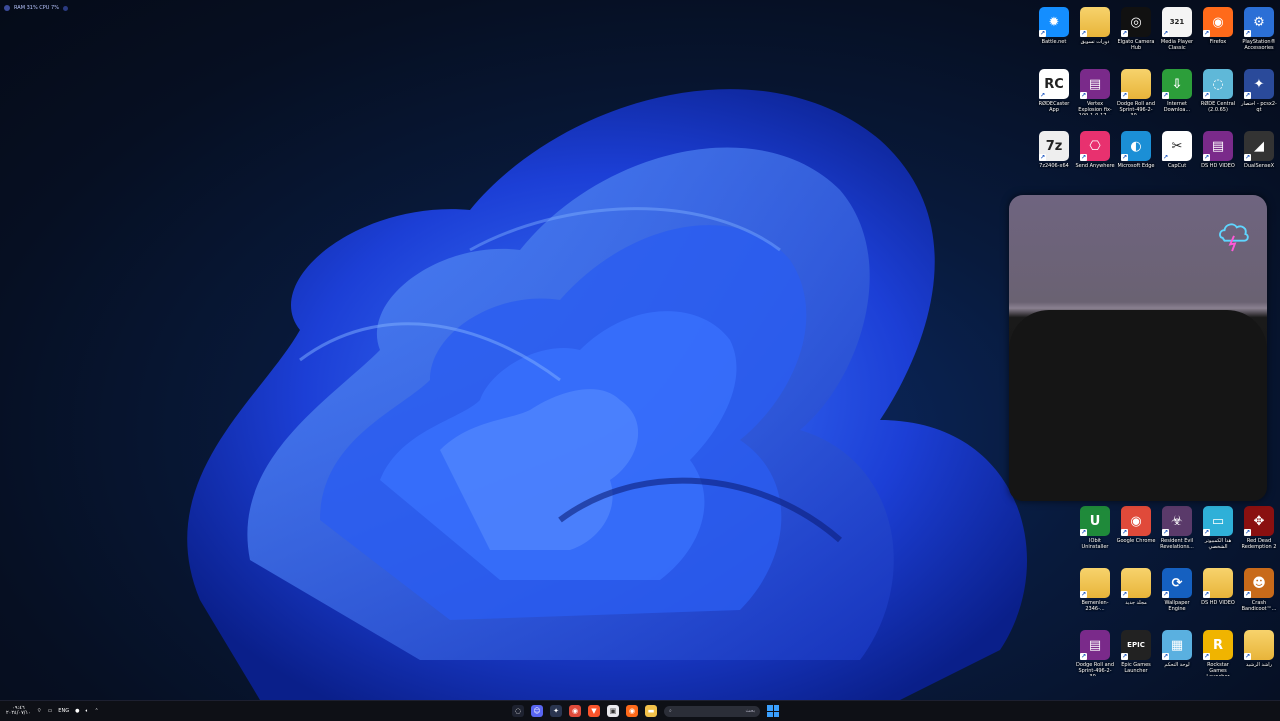  What do you see at coordinates (1136, 34) in the screenshot?
I see `desktop-icon: ◎ ↗ Elgato Camera Hub` at bounding box center [1136, 34].